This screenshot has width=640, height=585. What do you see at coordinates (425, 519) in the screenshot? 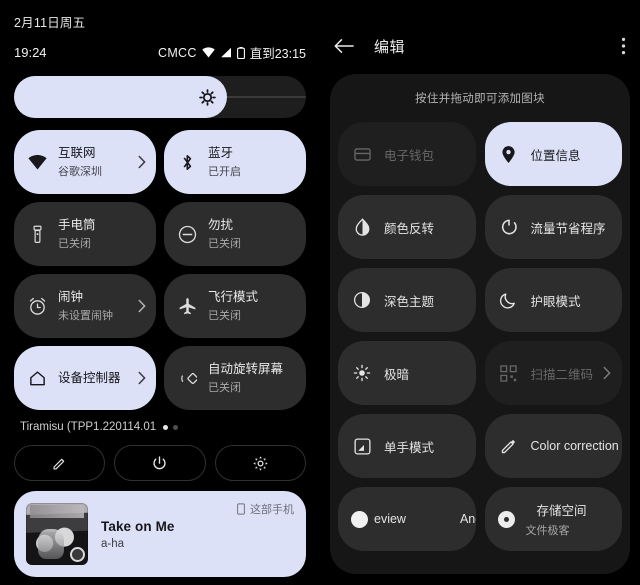
I see `marquee-label: eview Android` at bounding box center [425, 519].